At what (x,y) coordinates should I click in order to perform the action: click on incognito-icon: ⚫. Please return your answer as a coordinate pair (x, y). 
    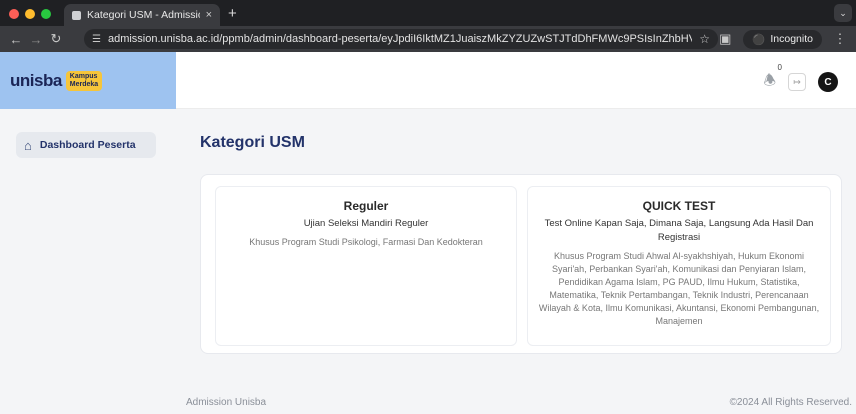
    Looking at the image, I should click on (759, 39).